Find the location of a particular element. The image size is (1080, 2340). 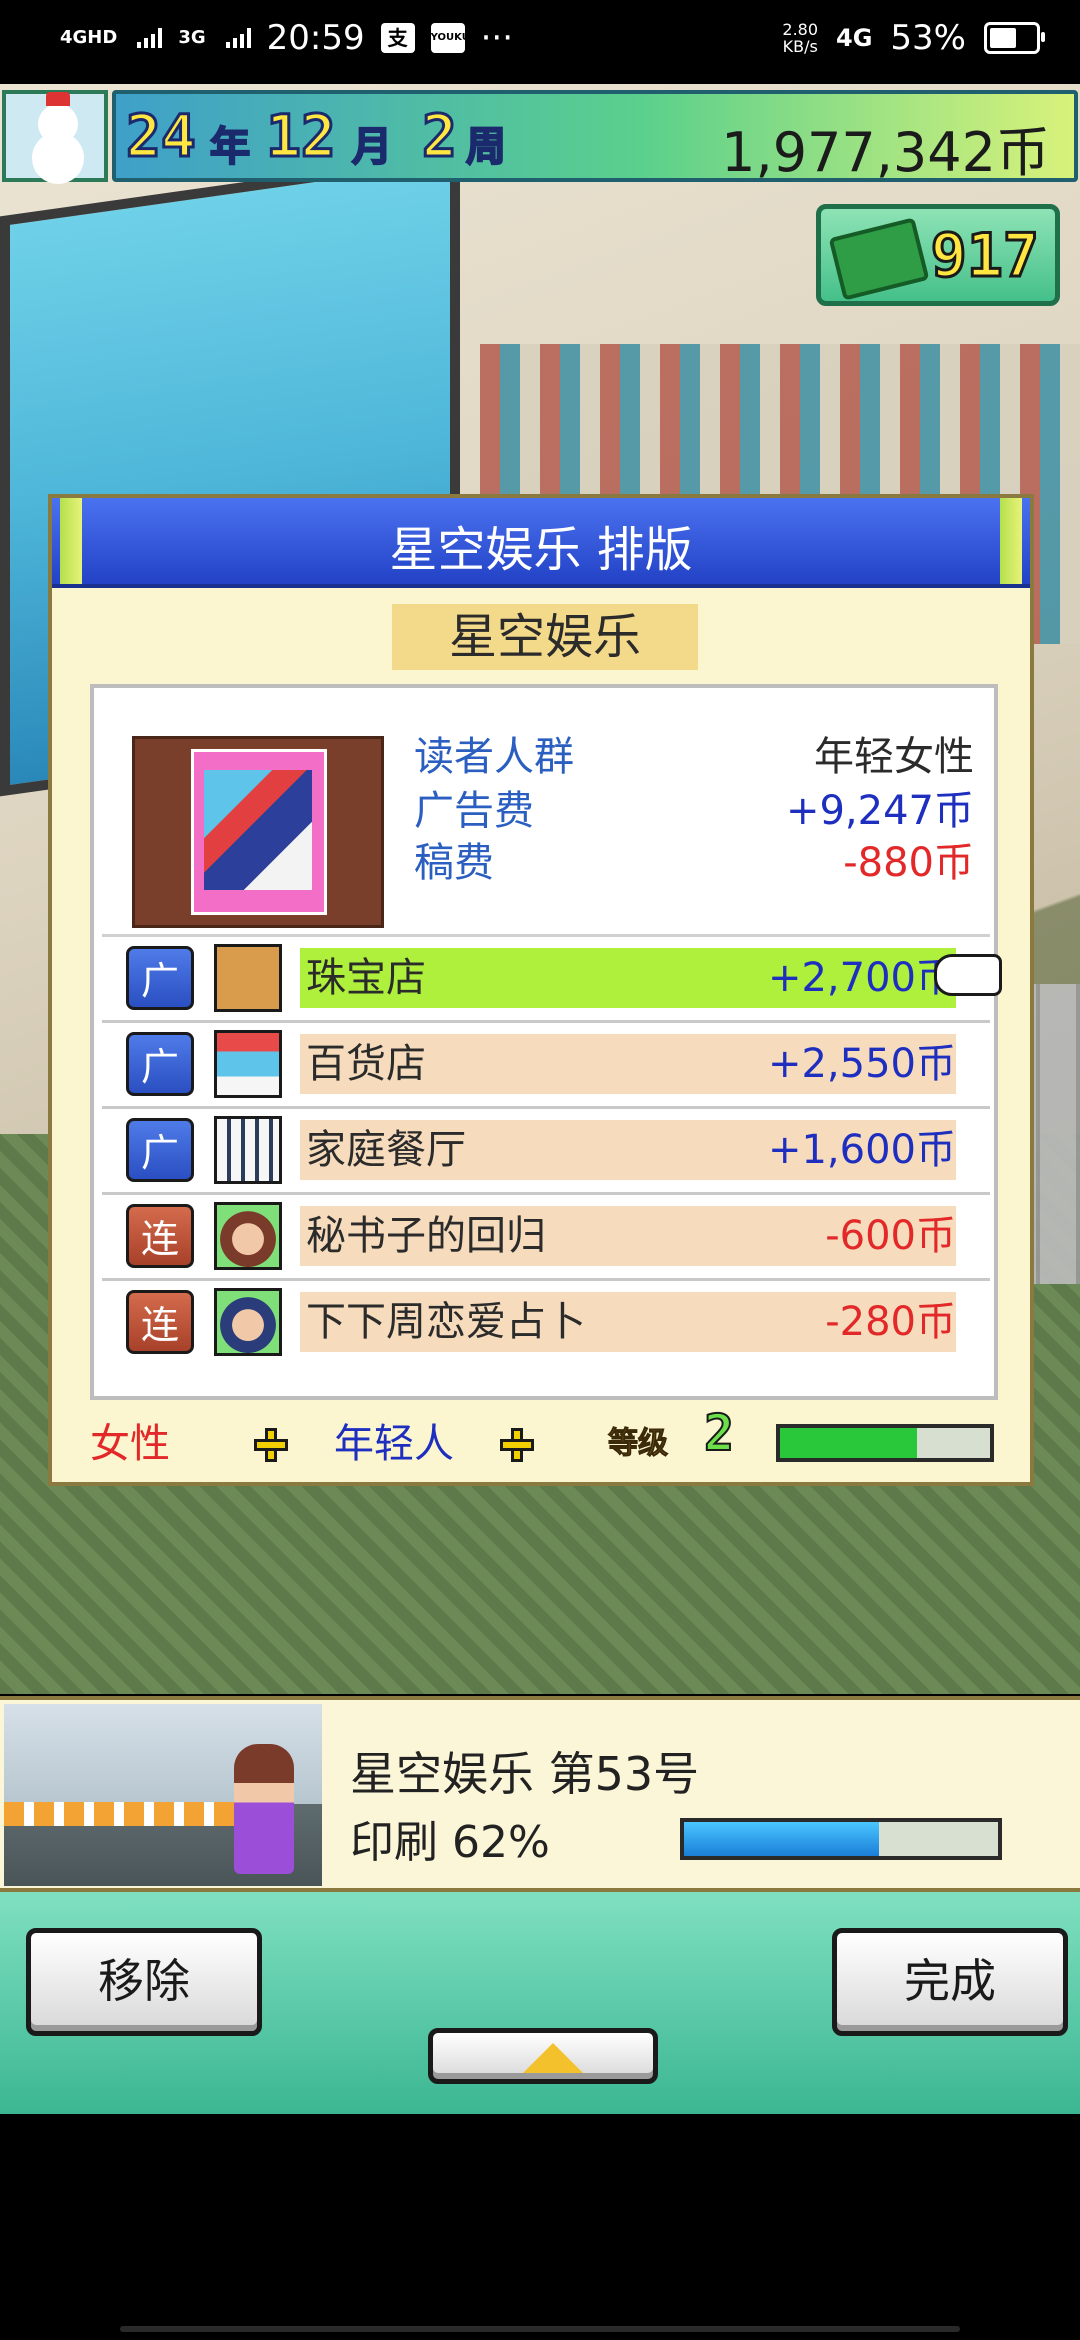

print-status: 印刷 62% is located at coordinates (450, 1842).